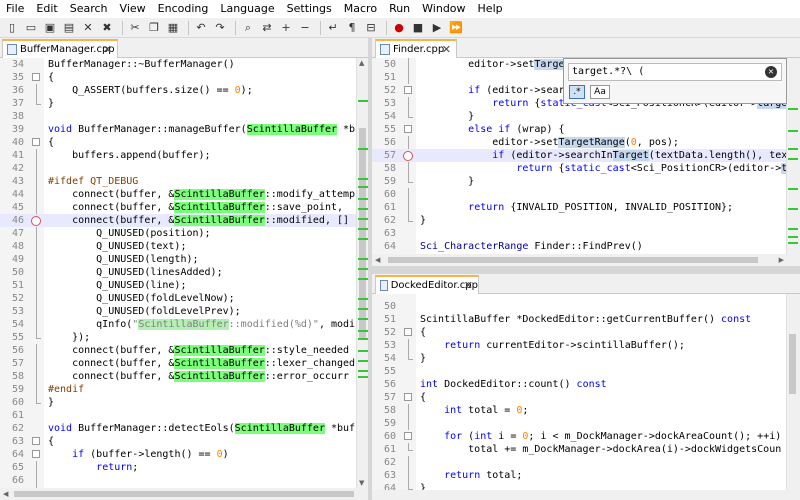  I want to click on horizontal-splitter, so click(586, 270).